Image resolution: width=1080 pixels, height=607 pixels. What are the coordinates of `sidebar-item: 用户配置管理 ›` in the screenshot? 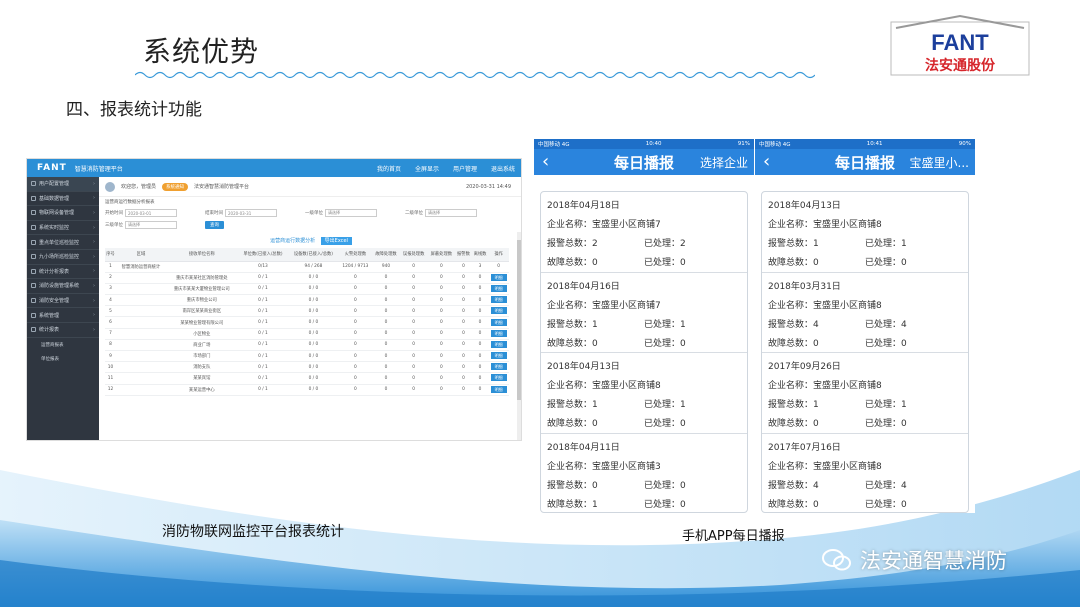 It's located at (63, 184).